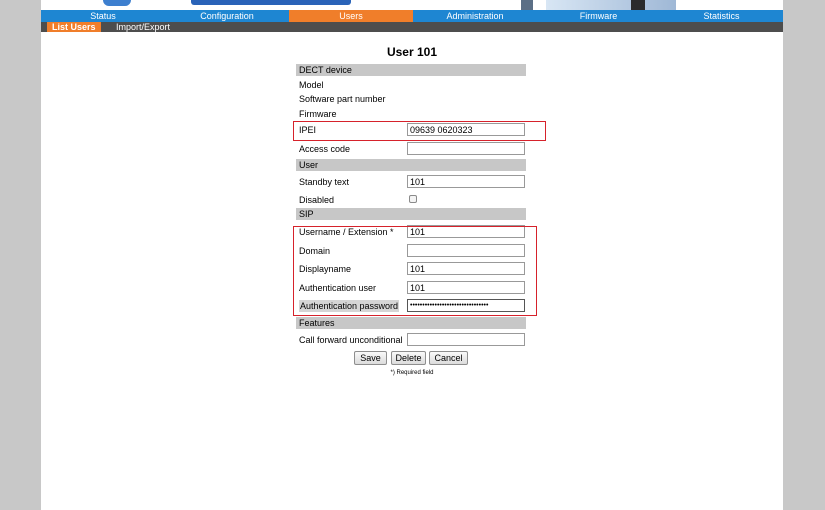  I want to click on tab-firmware: Firmware, so click(598, 16).